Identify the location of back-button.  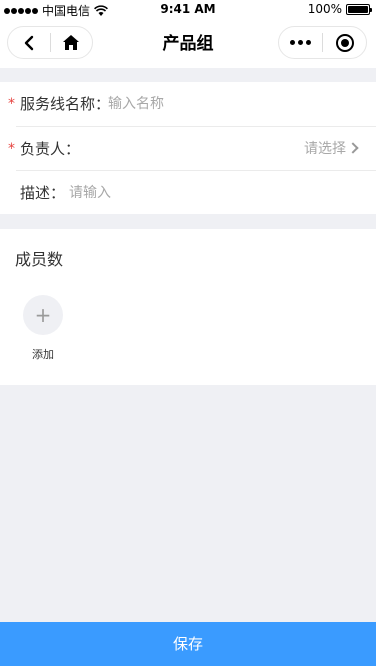
(29, 42).